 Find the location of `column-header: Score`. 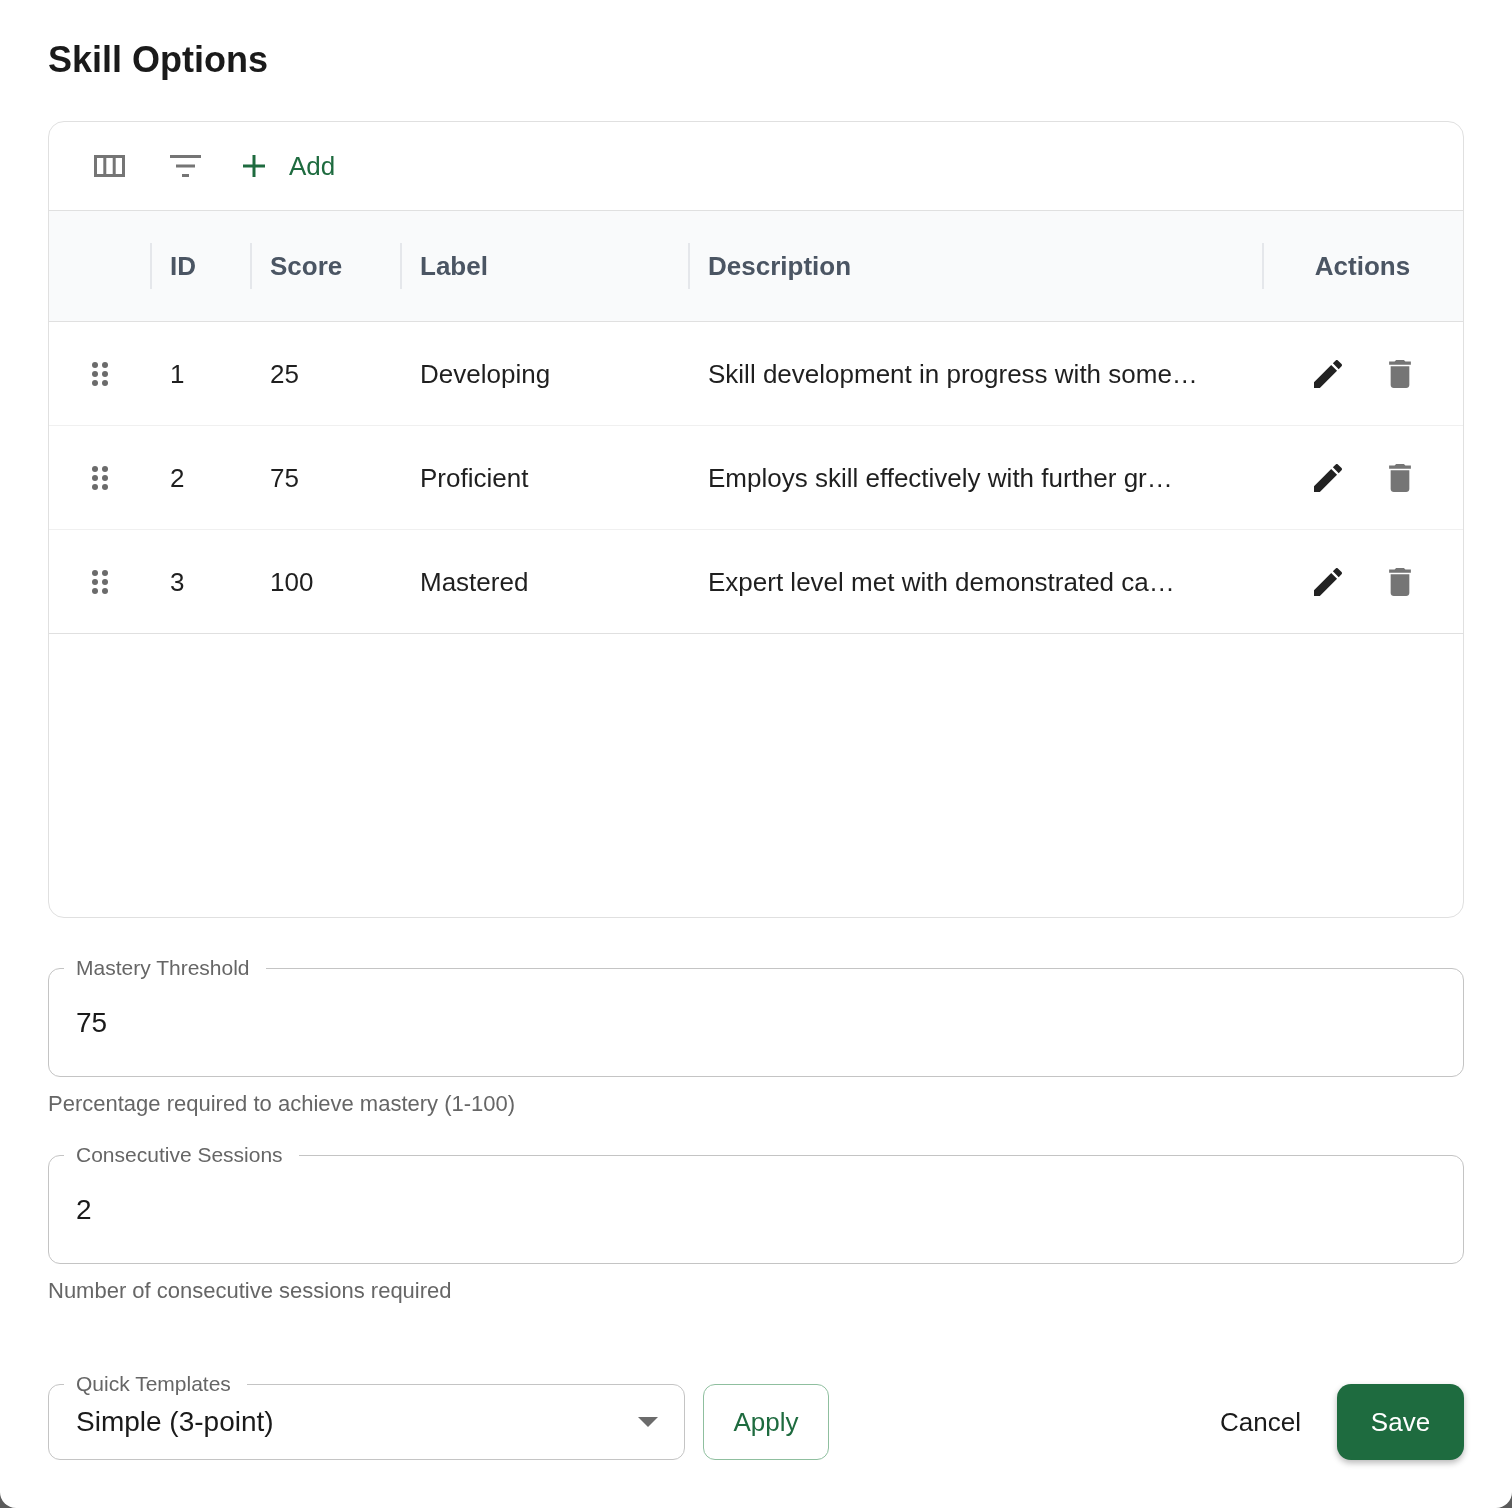

column-header: Score is located at coordinates (306, 266).